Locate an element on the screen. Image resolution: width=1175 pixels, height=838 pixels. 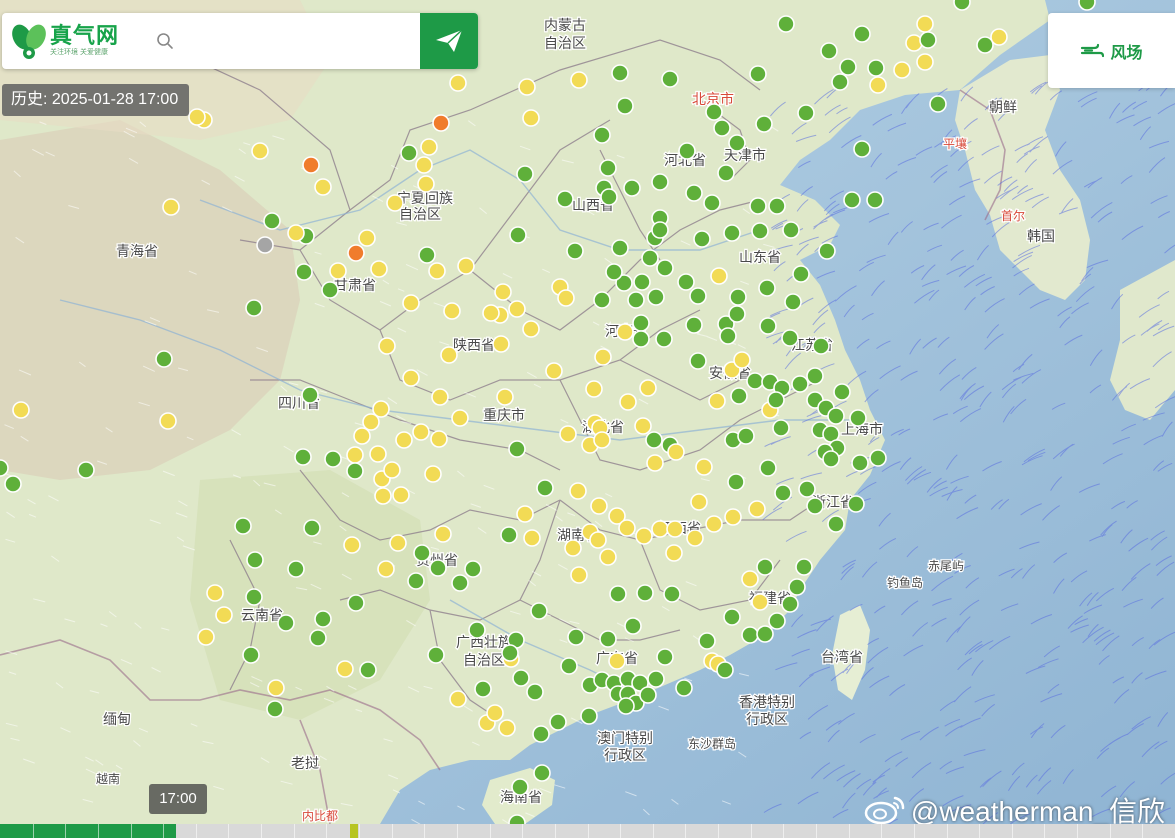
timeline-bar is located at coordinates (587, 831).